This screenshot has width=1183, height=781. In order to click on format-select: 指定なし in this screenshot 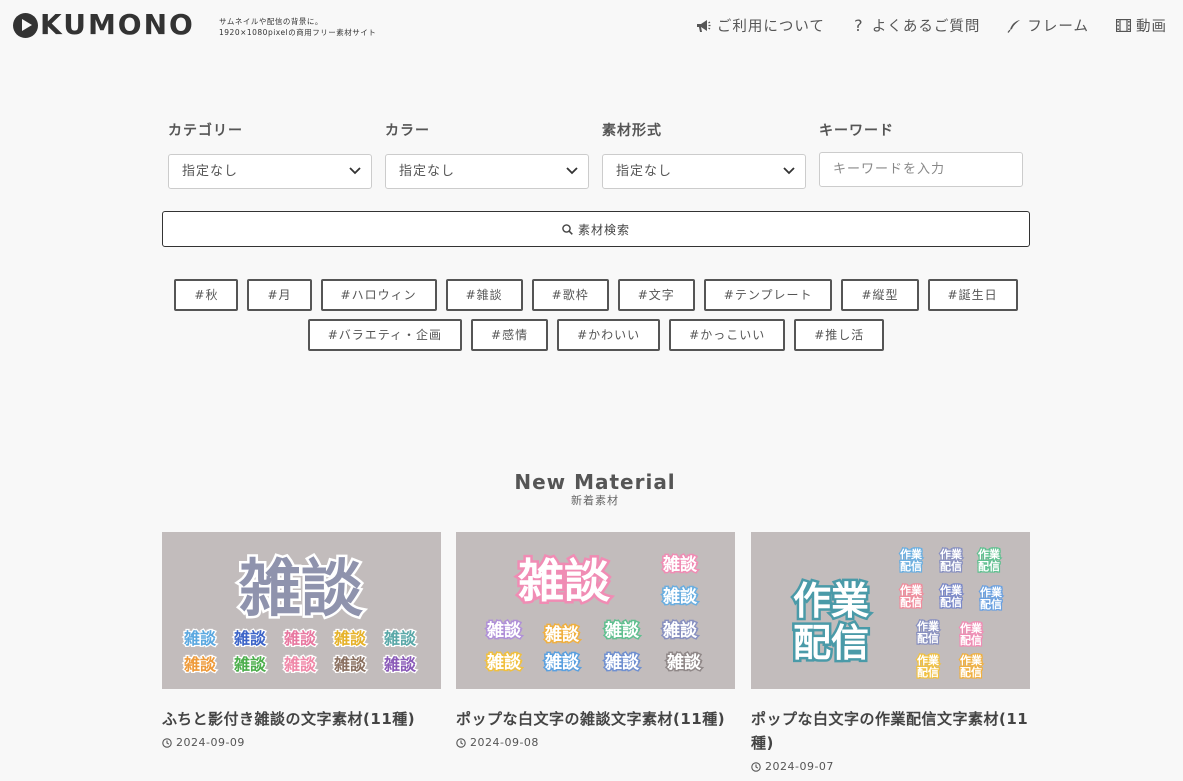, I will do `click(704, 171)`.